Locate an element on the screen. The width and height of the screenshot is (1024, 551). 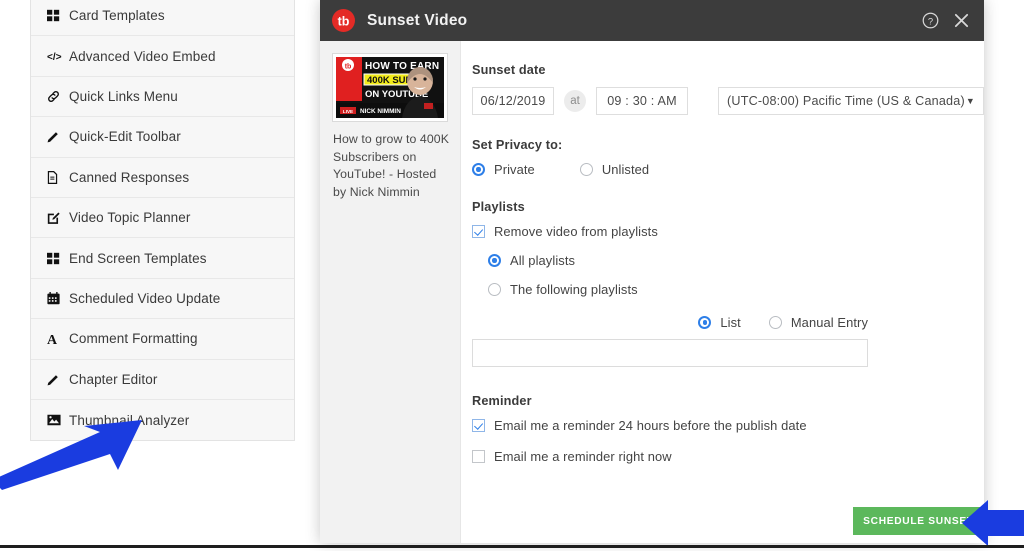
sidebar-item-advanced-video-embed: </> Advanced Video Embed is located at coordinates (162, 56).